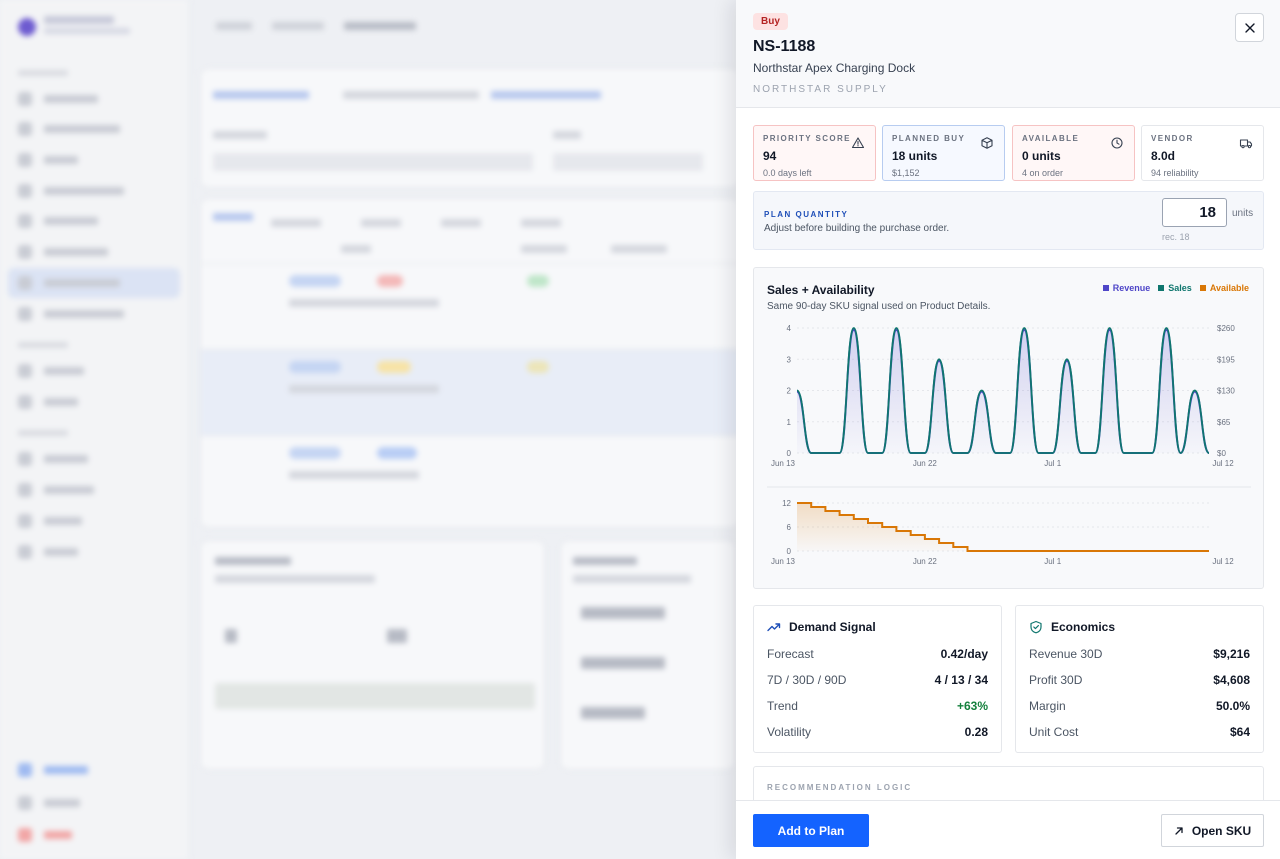 This screenshot has height=859, width=1280. Describe the element at coordinates (1036, 627) in the screenshot. I see `shield-check-icon` at that location.